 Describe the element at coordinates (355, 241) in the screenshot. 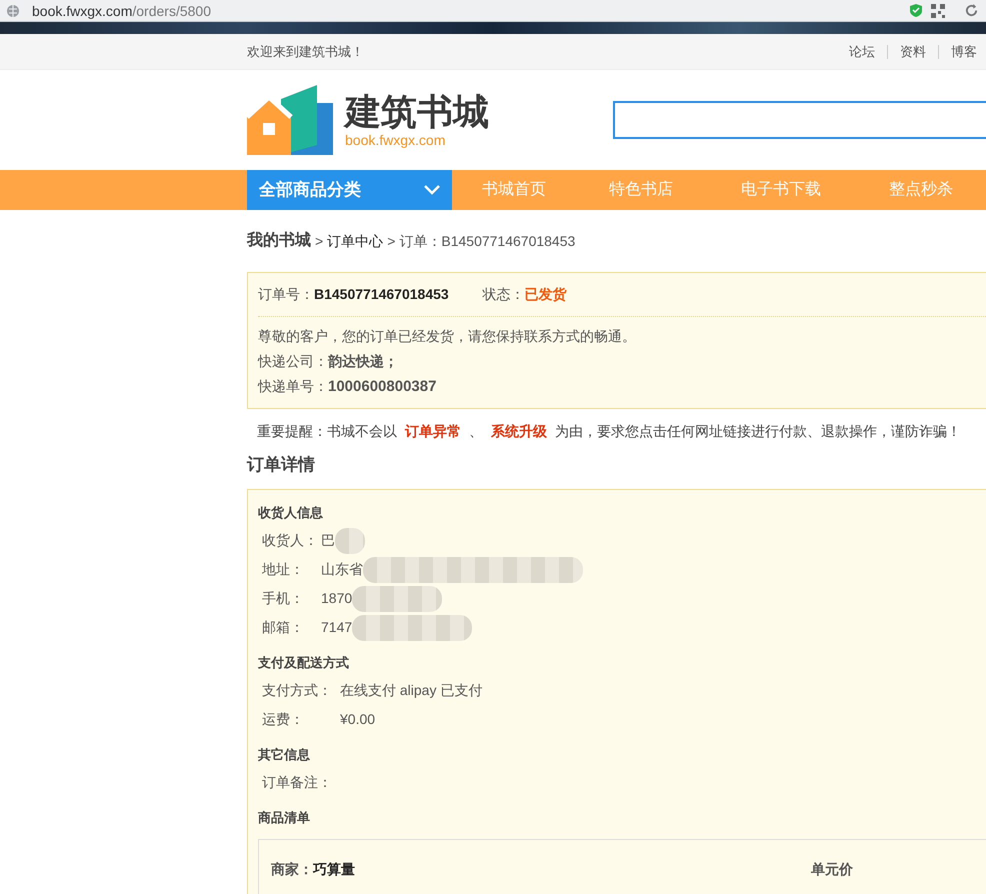

I see `breadcrumb-link: 订单中心` at that location.